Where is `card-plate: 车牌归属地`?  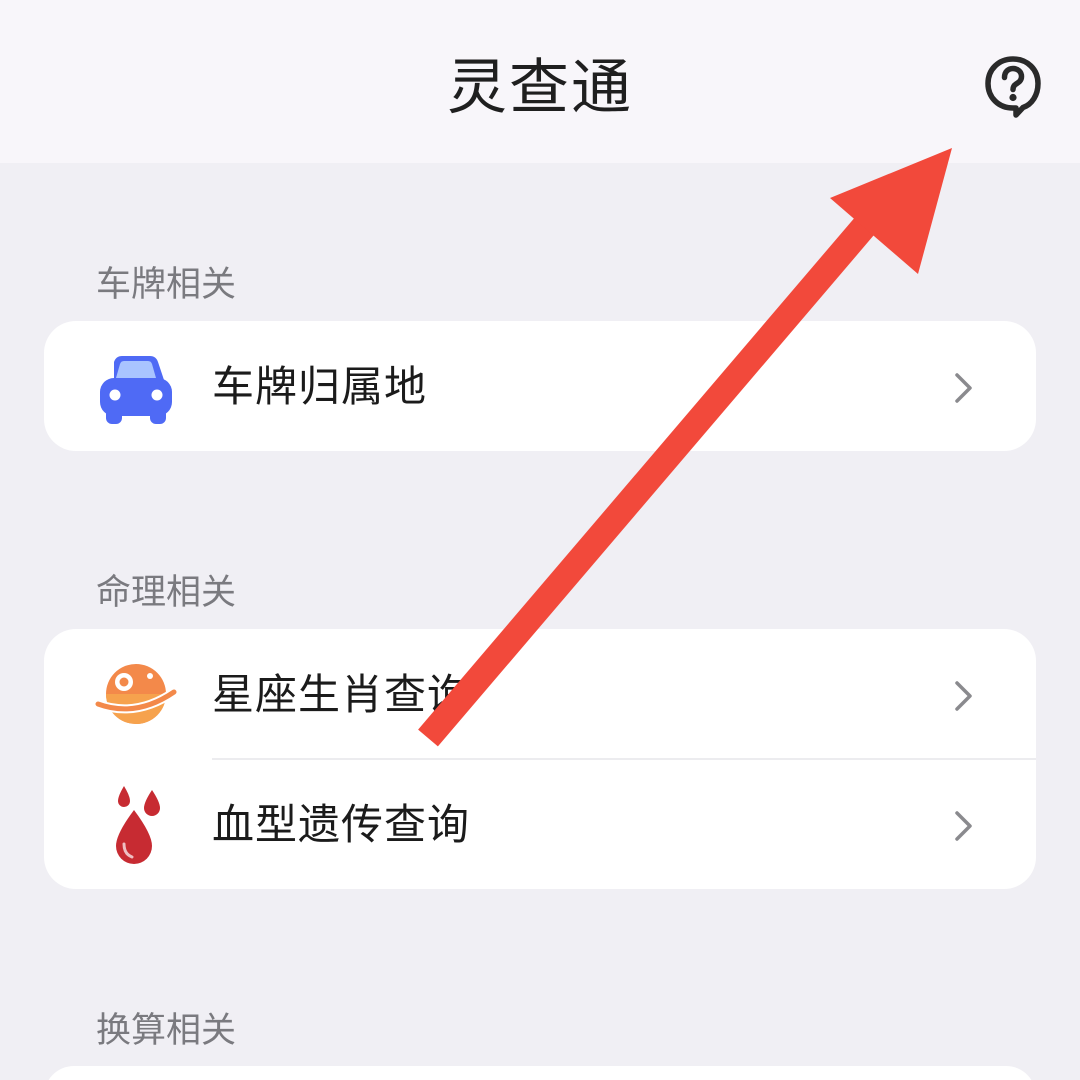
card-plate: 车牌归属地 is located at coordinates (540, 386).